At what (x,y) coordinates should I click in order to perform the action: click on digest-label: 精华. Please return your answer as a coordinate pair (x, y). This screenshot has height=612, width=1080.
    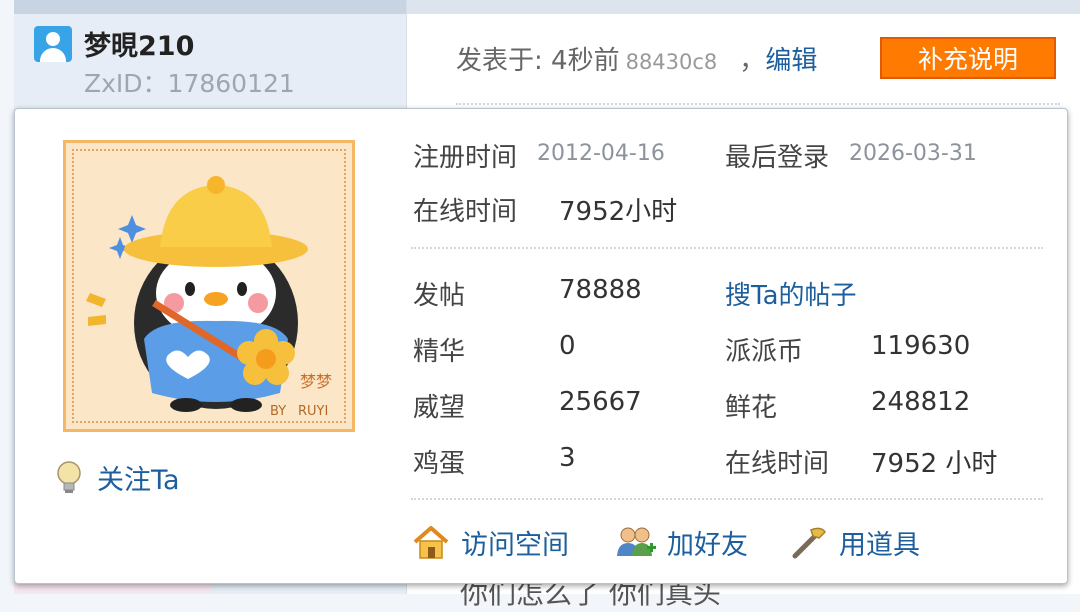
    Looking at the image, I should click on (439, 352).